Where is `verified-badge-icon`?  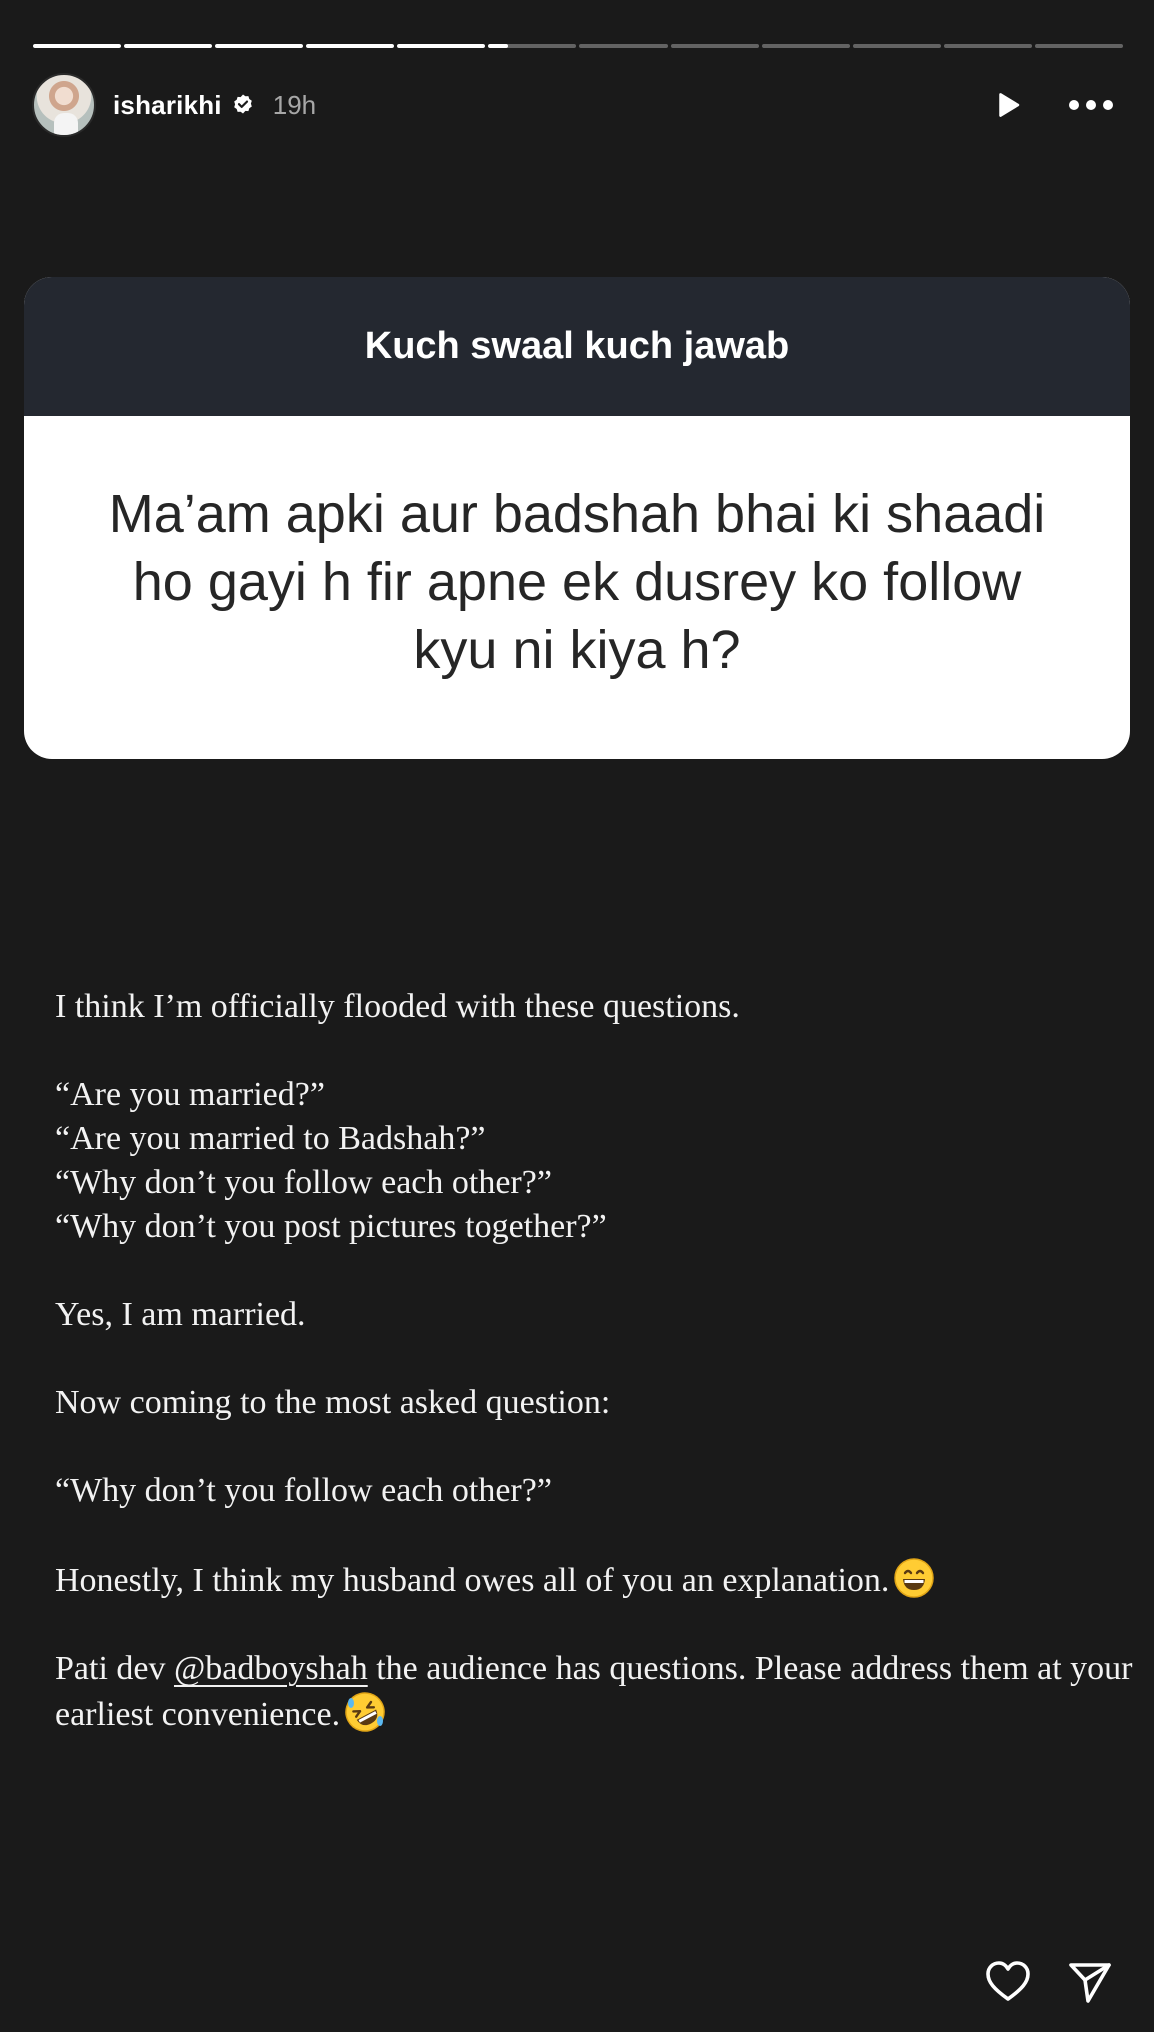 verified-badge-icon is located at coordinates (243, 105).